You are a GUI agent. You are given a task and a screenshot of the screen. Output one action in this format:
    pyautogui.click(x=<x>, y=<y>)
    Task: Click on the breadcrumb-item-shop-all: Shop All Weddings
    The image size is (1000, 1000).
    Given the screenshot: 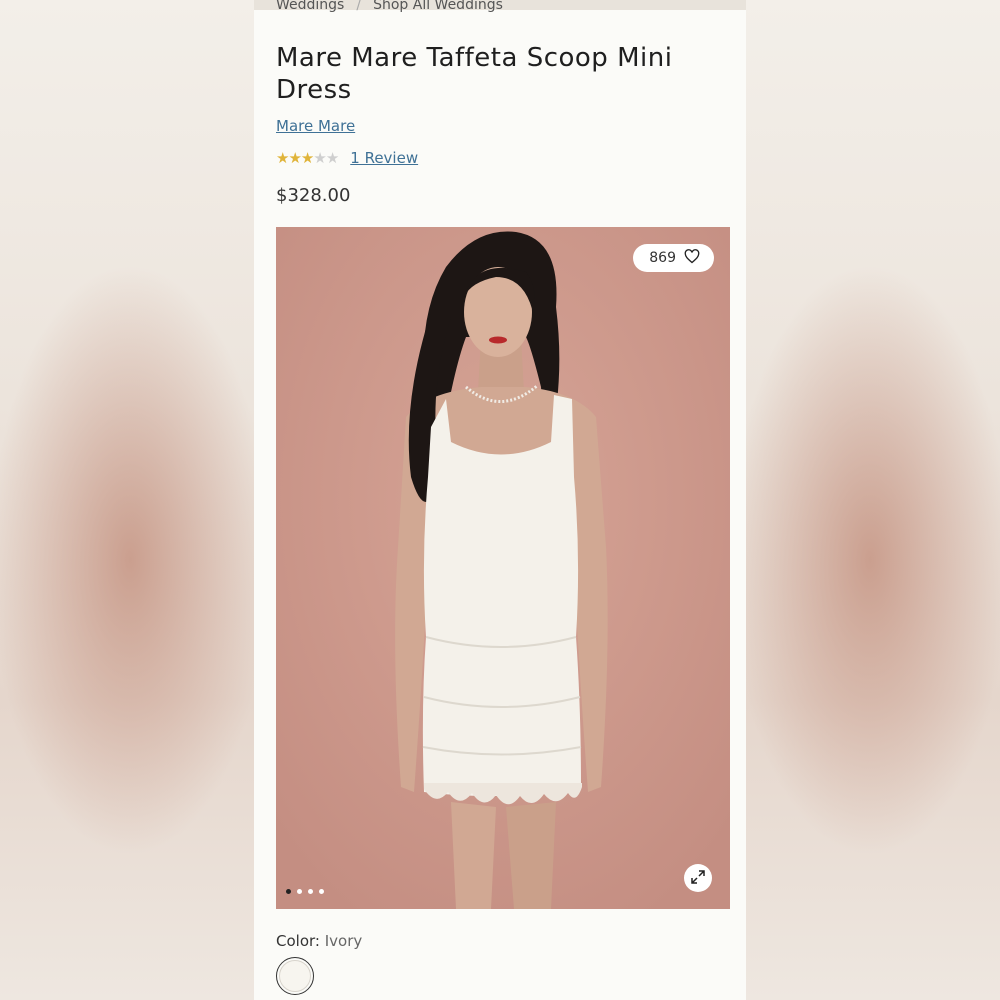 What is the action you would take?
    pyautogui.click(x=438, y=6)
    